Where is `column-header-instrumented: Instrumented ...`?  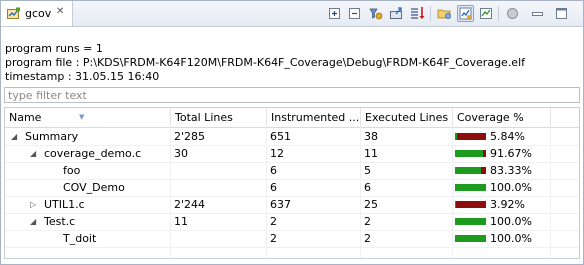 column-header-instrumented: Instrumented ... is located at coordinates (314, 117).